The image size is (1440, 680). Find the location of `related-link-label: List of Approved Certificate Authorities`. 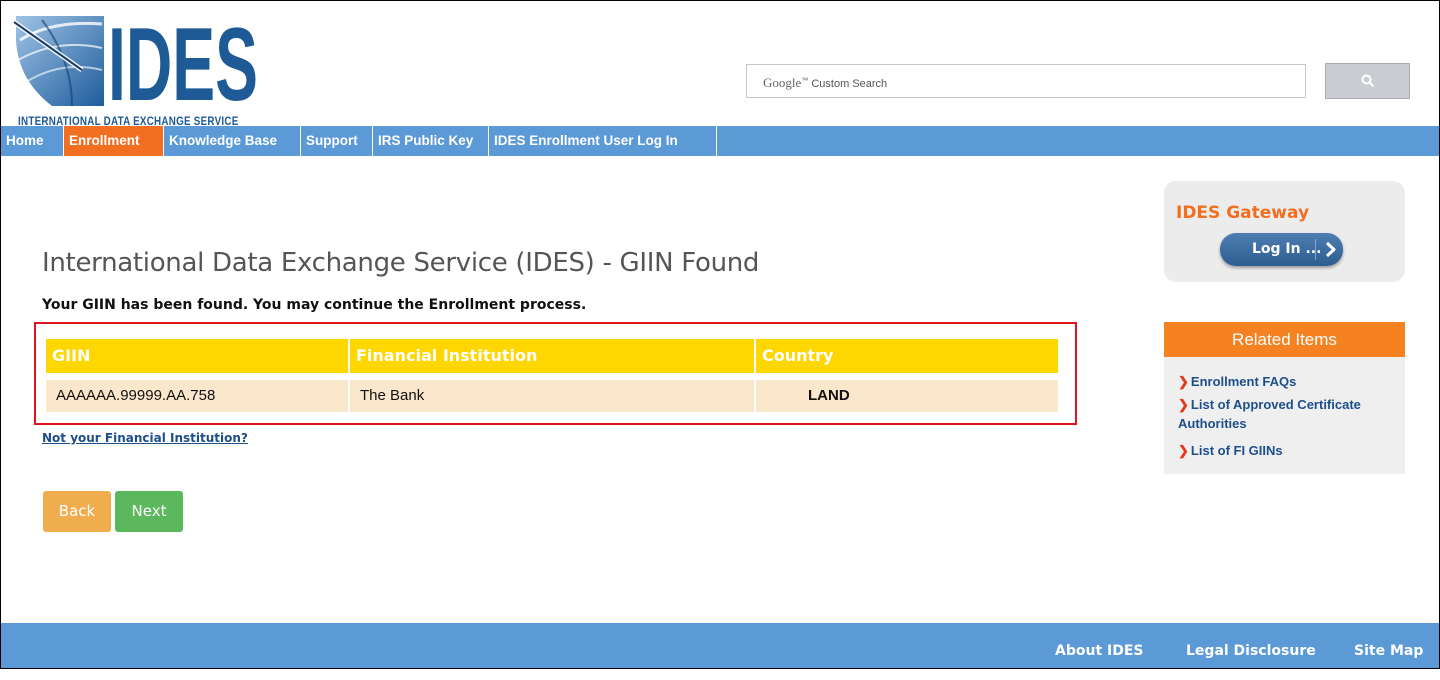

related-link-label: List of Approved Certificate Authorities is located at coordinates (1269, 414).